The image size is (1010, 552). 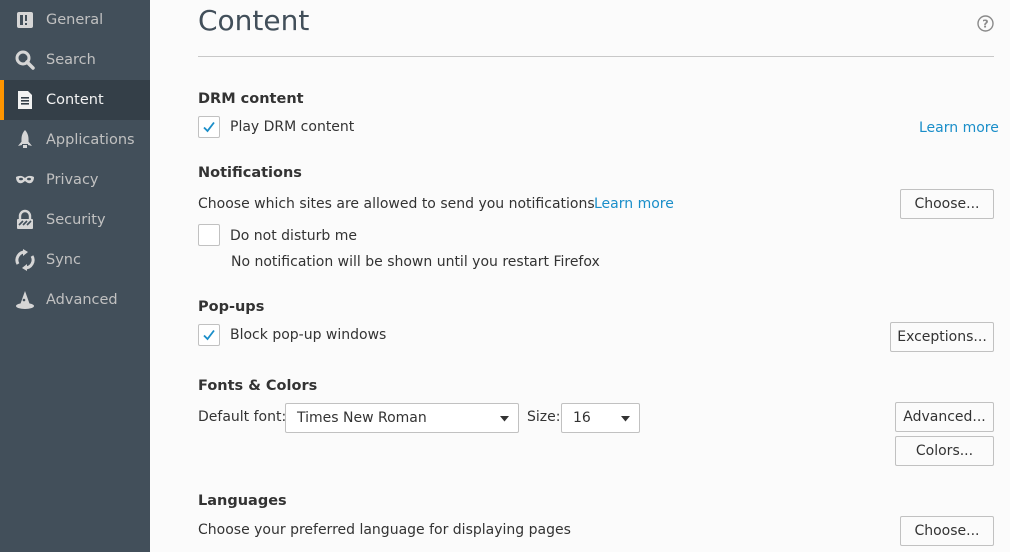 I want to click on help-icon: ?, so click(x=985, y=23).